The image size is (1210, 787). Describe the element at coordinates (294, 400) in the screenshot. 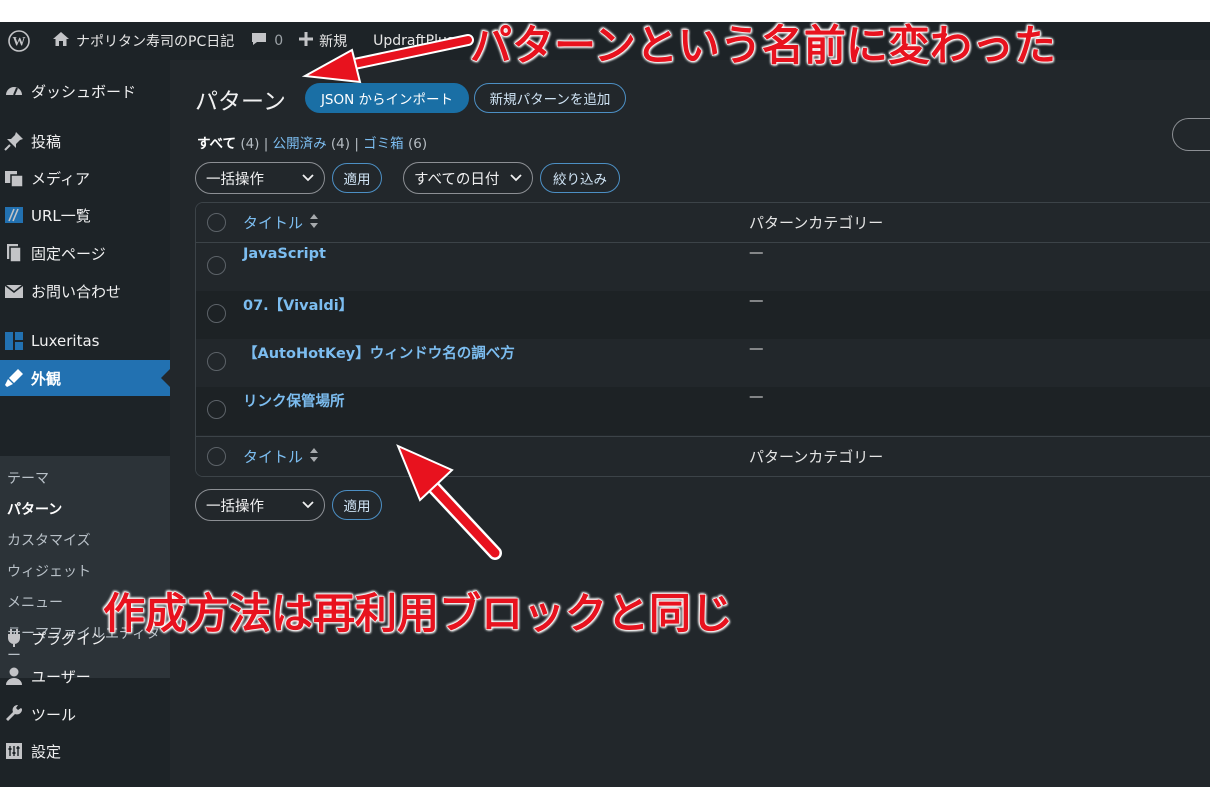

I see `row-title-link: リンク保管場所` at that location.